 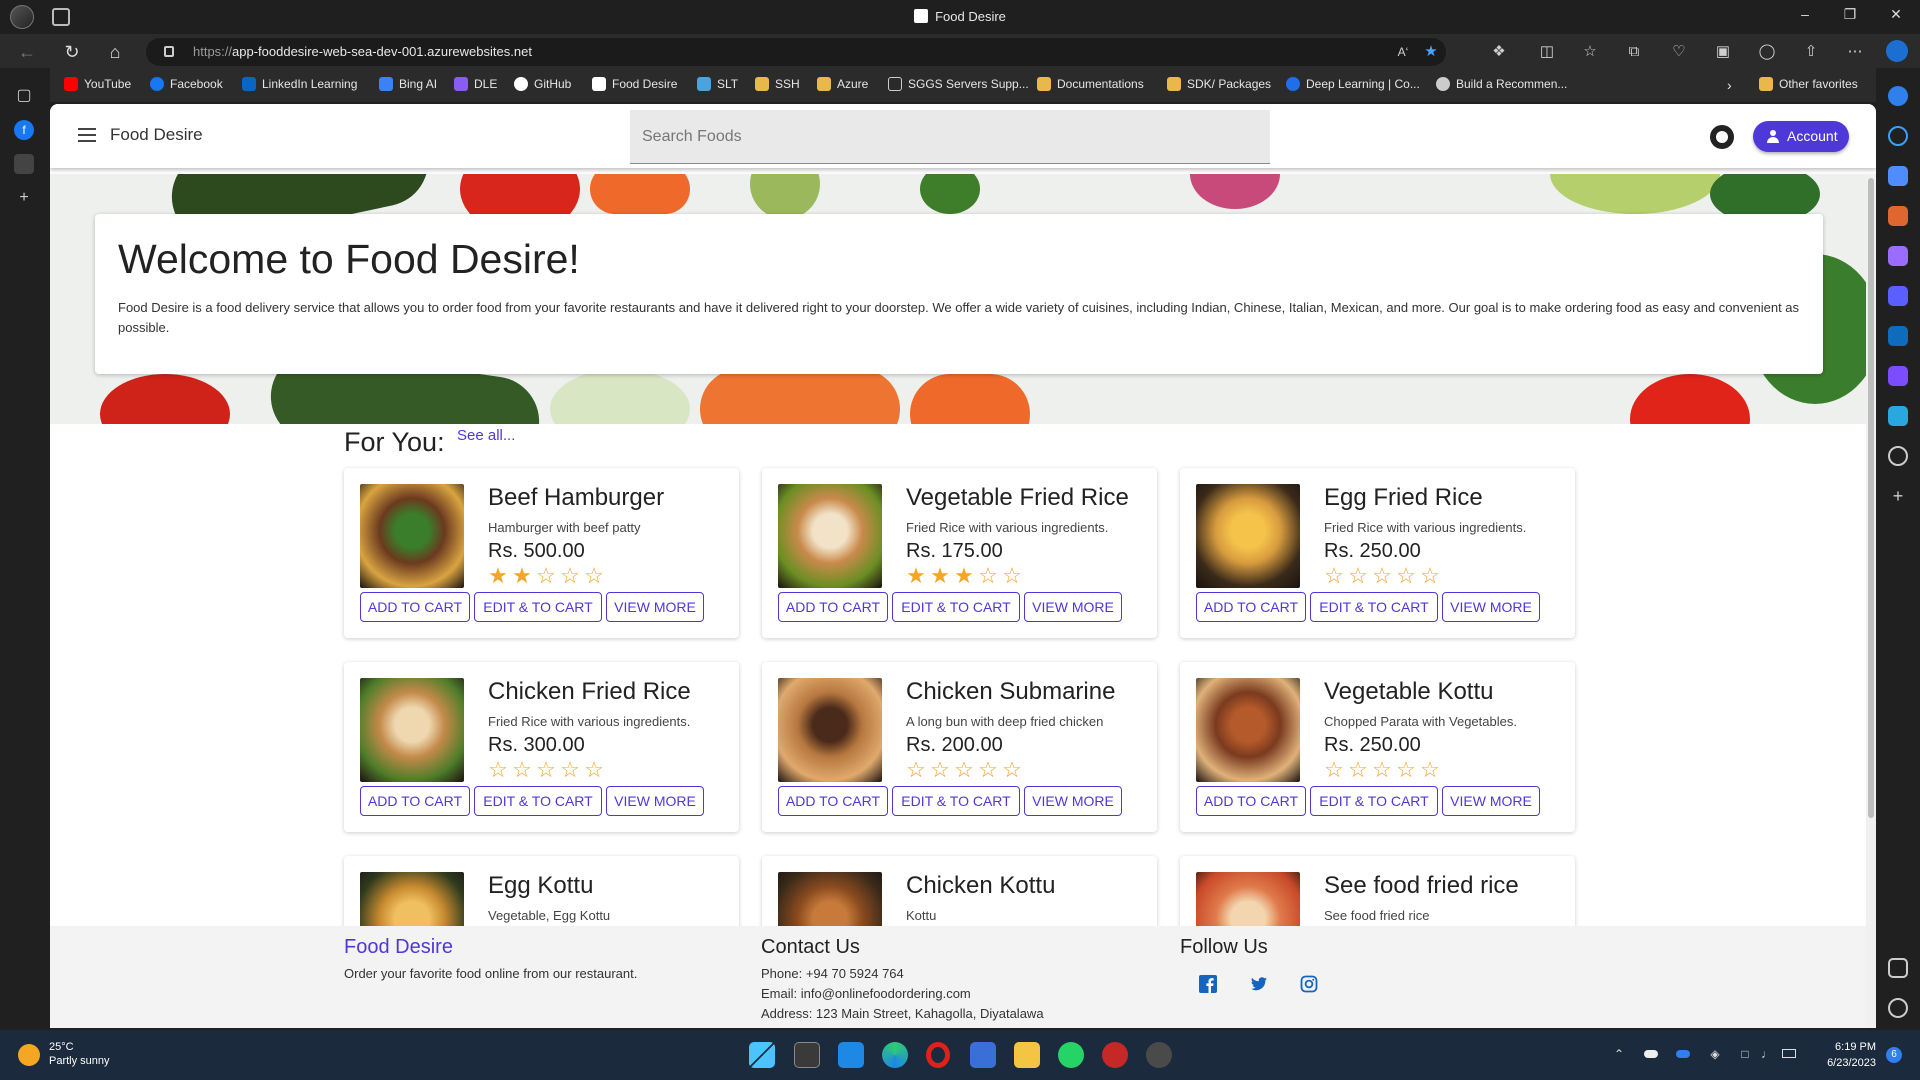 What do you see at coordinates (1898, 216) in the screenshot?
I see `tools-icon` at bounding box center [1898, 216].